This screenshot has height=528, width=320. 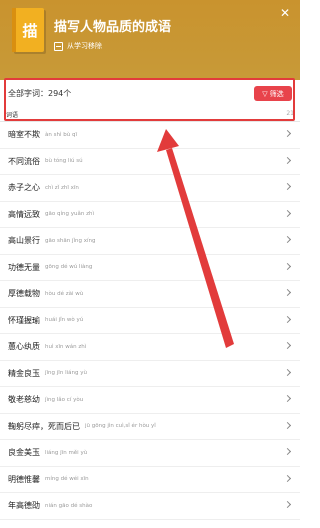 I want to click on collection-header: 描 描写人物品质的成语 从学习移除 ✕, so click(x=150, y=40).